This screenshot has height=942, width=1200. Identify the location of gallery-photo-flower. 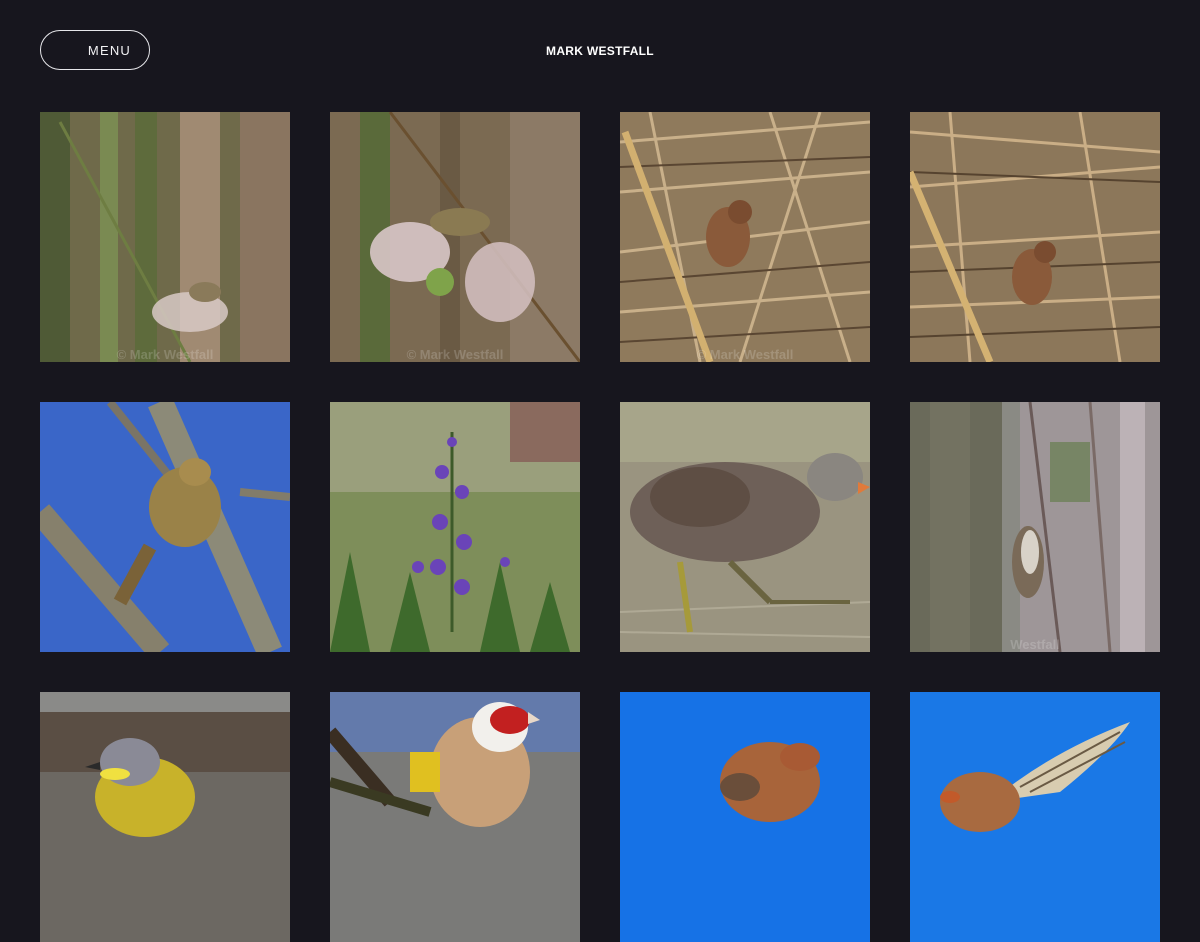
(455, 527).